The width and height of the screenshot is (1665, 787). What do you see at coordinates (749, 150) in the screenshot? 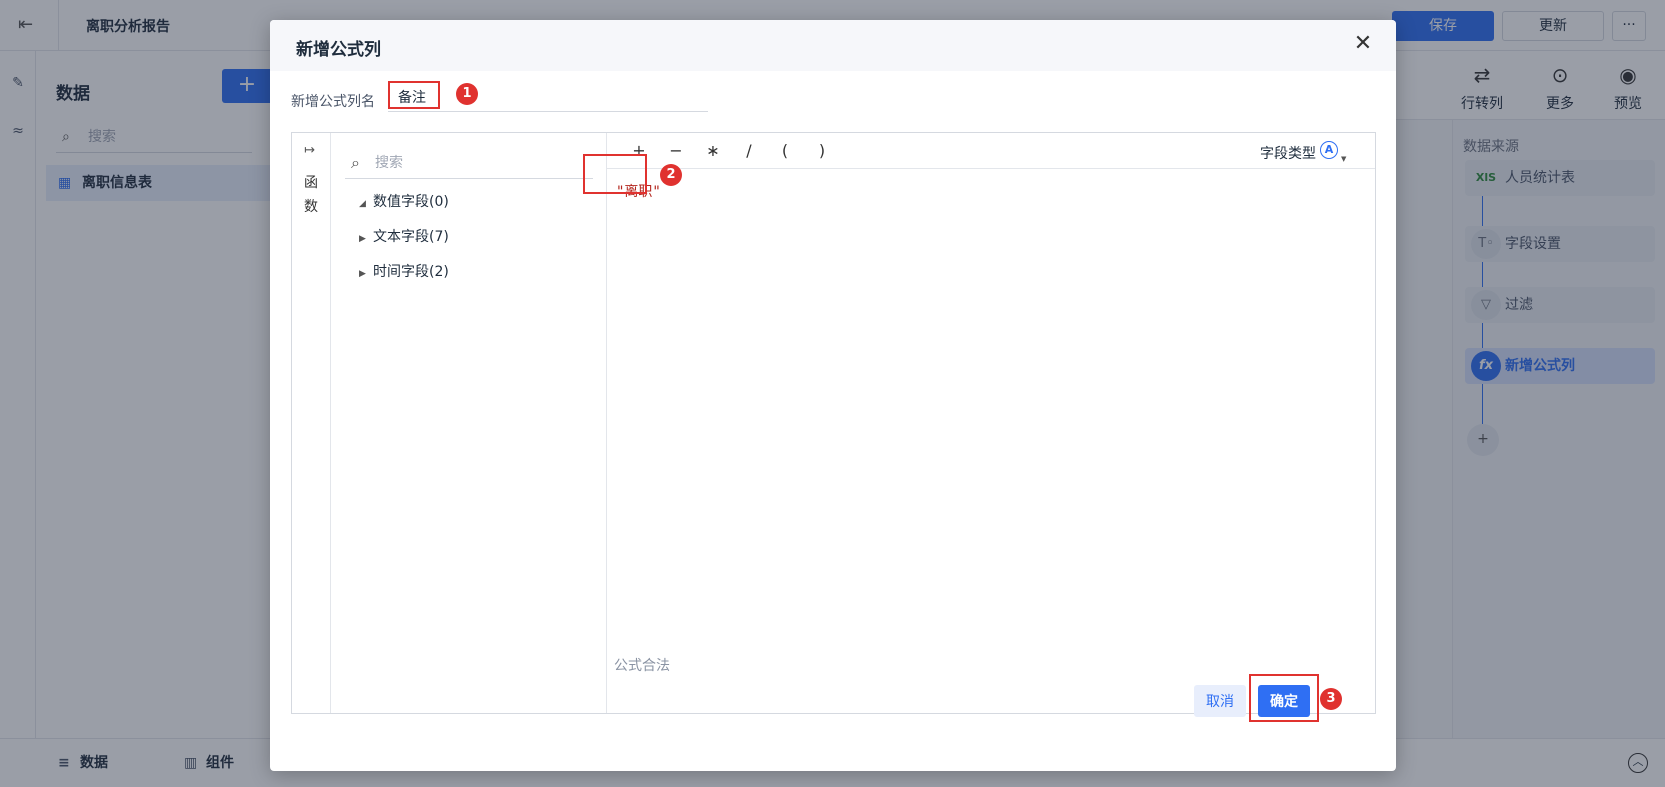
I see `operator-divide: /` at bounding box center [749, 150].